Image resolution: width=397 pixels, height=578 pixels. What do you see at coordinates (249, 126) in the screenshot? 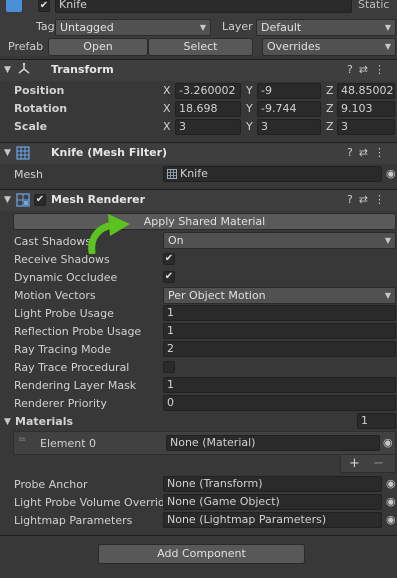
I see `scale-y-axis: Y` at bounding box center [249, 126].